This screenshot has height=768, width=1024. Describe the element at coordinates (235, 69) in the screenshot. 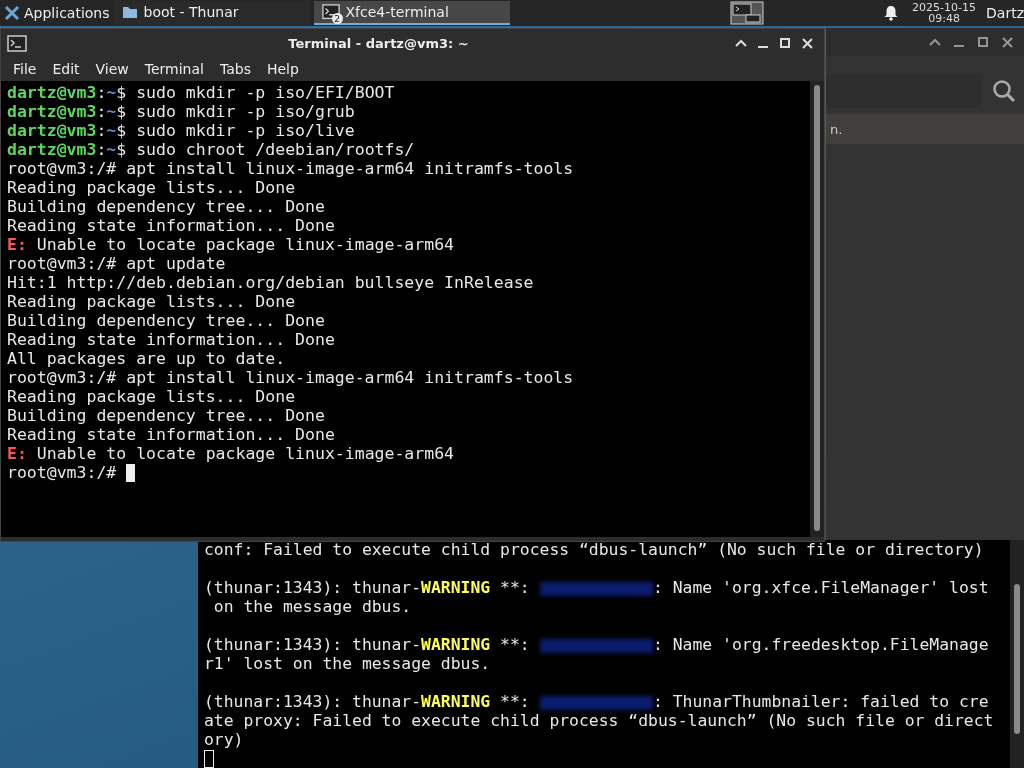

I see `menu-item: Tabs` at that location.